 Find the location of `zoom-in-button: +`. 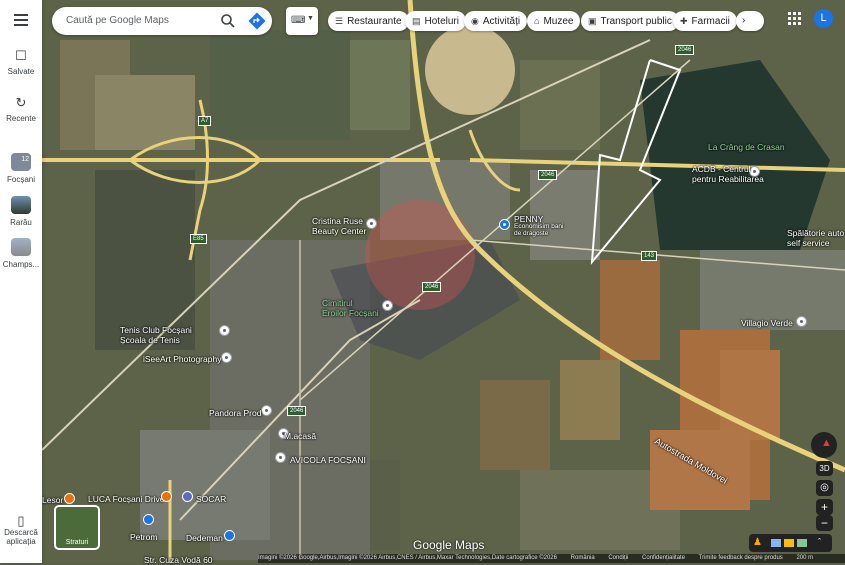

zoom-in-button: + is located at coordinates (824, 507).